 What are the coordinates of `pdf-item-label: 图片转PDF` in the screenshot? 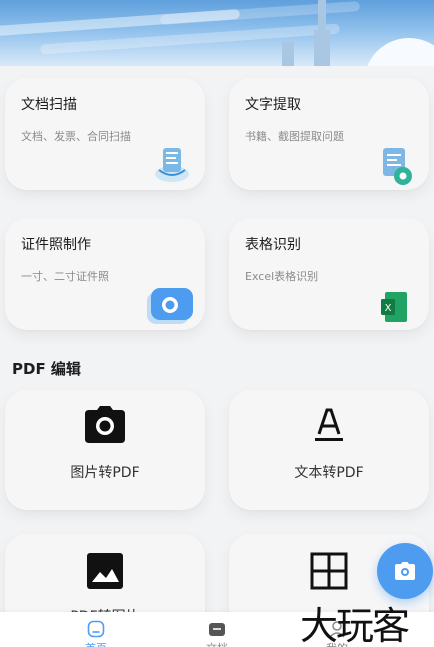 It's located at (105, 473).